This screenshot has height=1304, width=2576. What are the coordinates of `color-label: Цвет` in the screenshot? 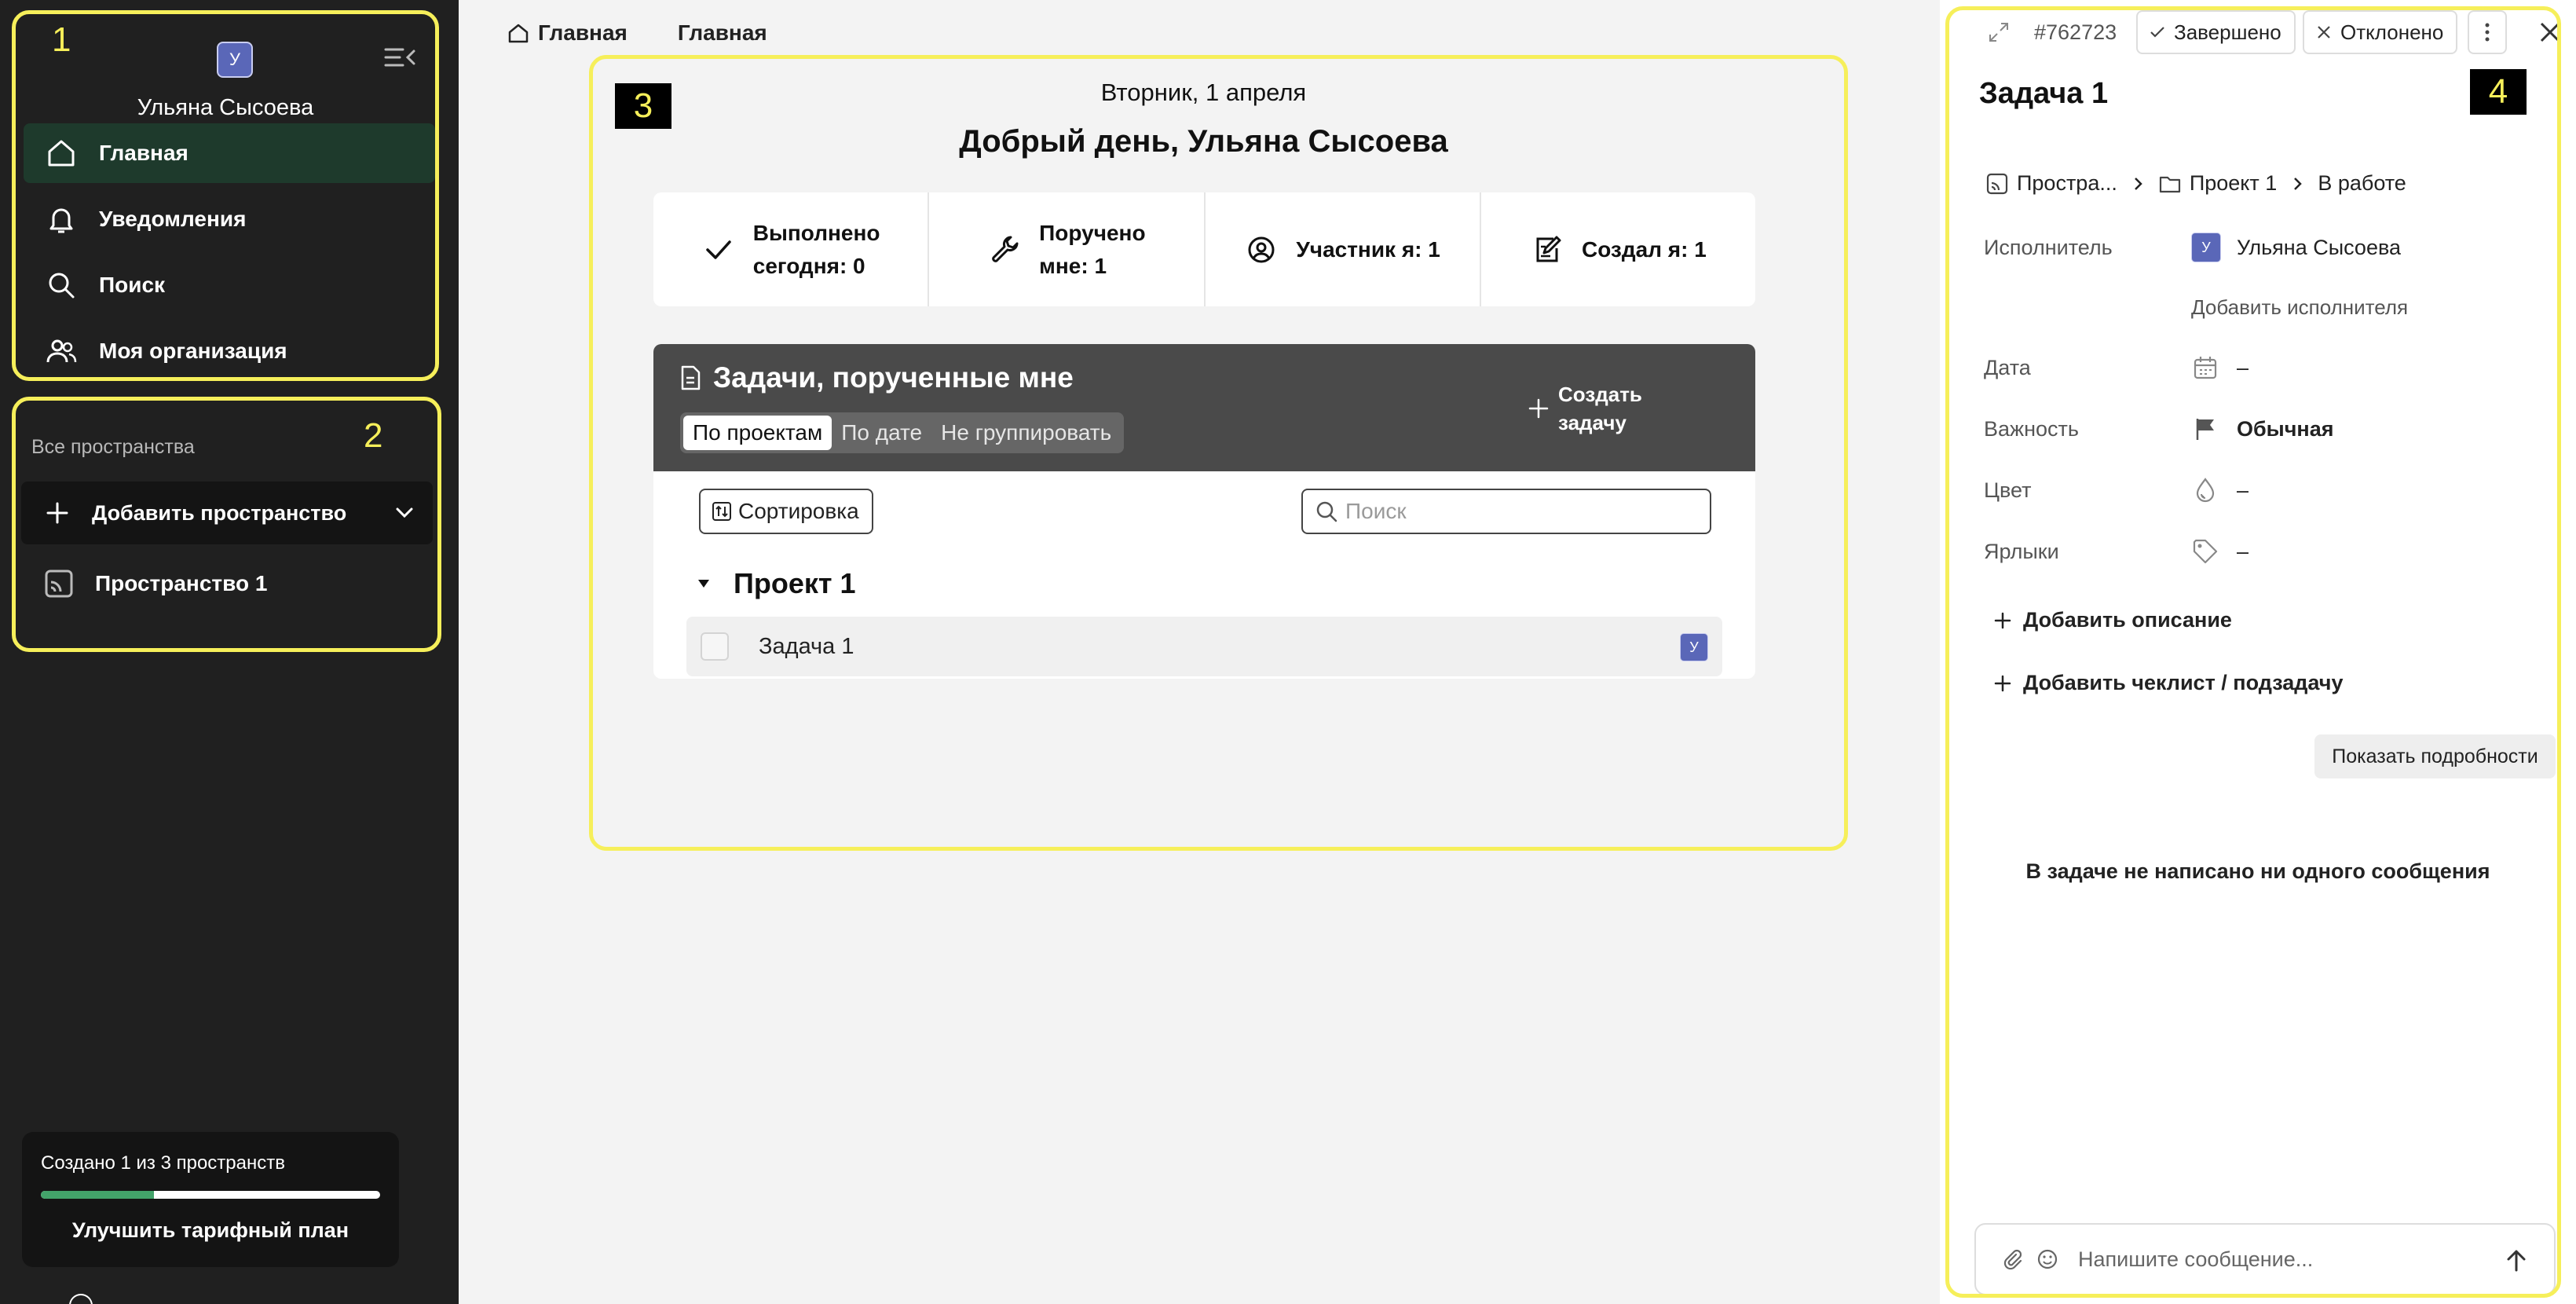 It's located at (2008, 490).